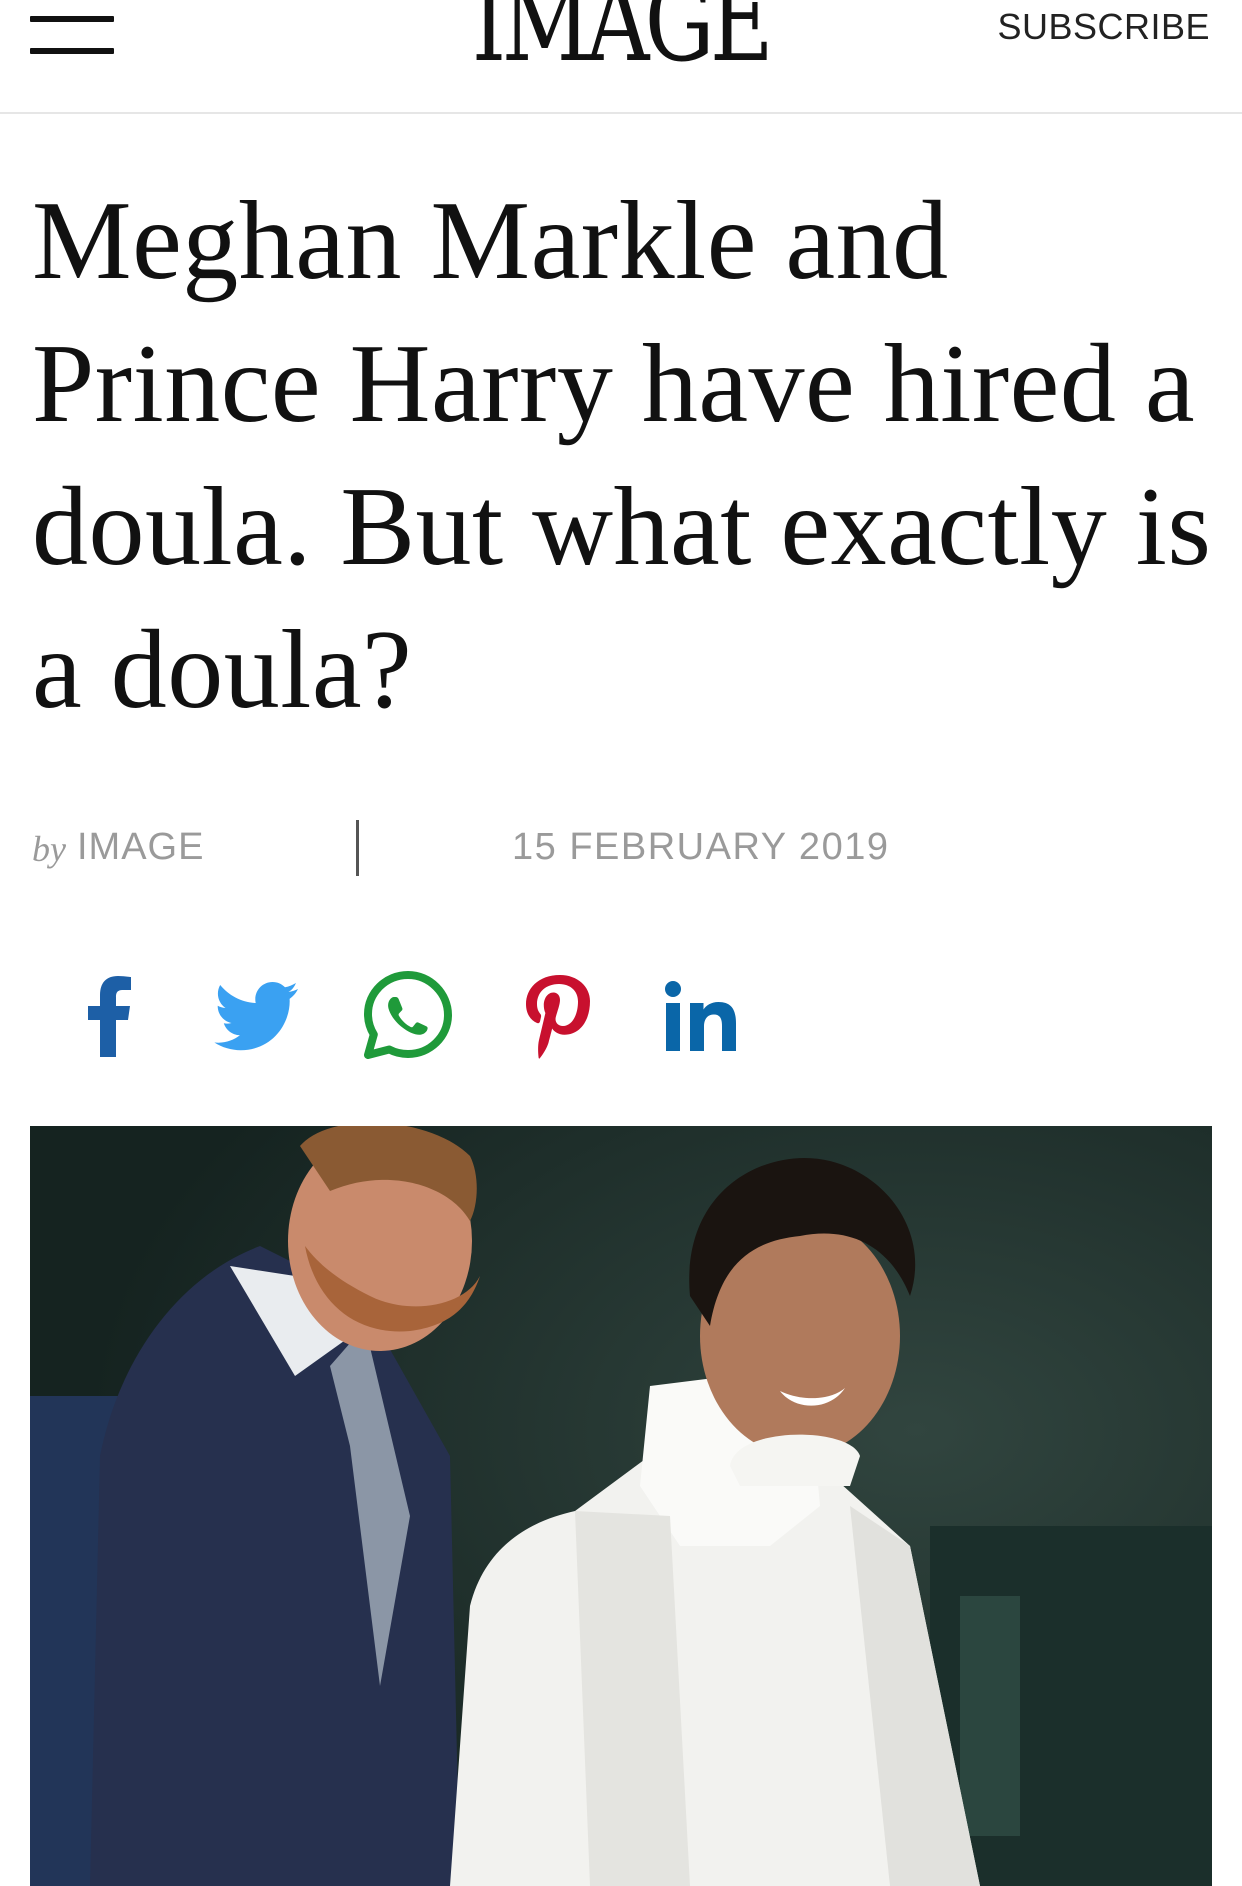 The image size is (1242, 1886). What do you see at coordinates (140, 847) in the screenshot?
I see `author-link: IMAGE` at bounding box center [140, 847].